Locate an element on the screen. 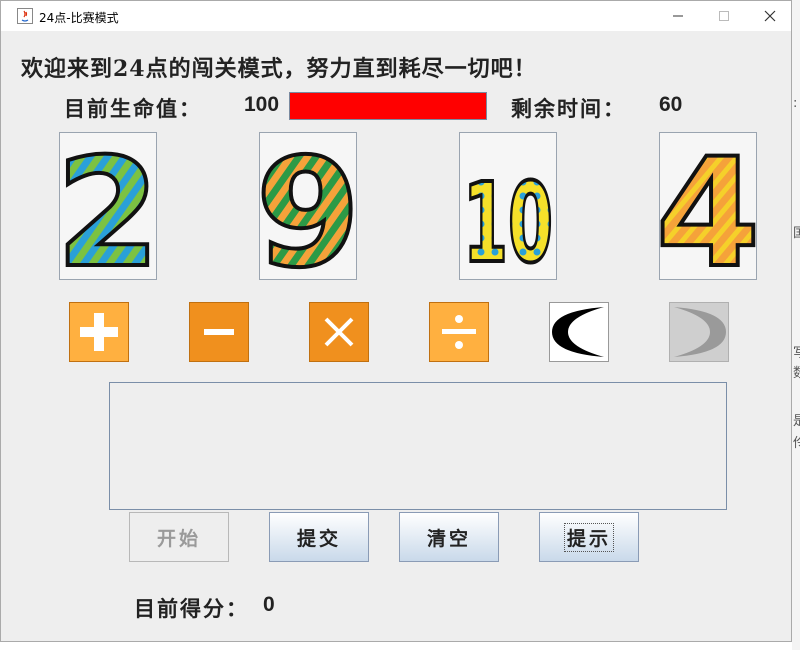 This screenshot has width=800, height=650. hint-button-label: 提示 is located at coordinates (588, 537).